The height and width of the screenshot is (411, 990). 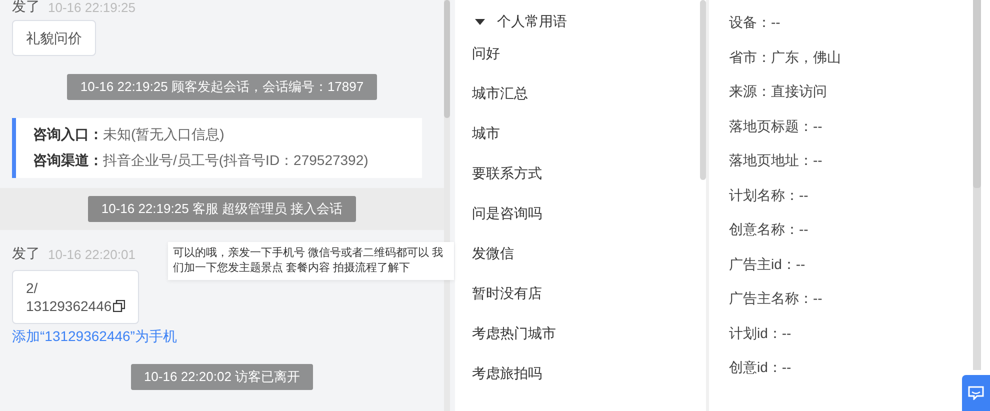 What do you see at coordinates (222, 377) in the screenshot?
I see `system-message: 10-16 22:20:02 访客已离开` at bounding box center [222, 377].